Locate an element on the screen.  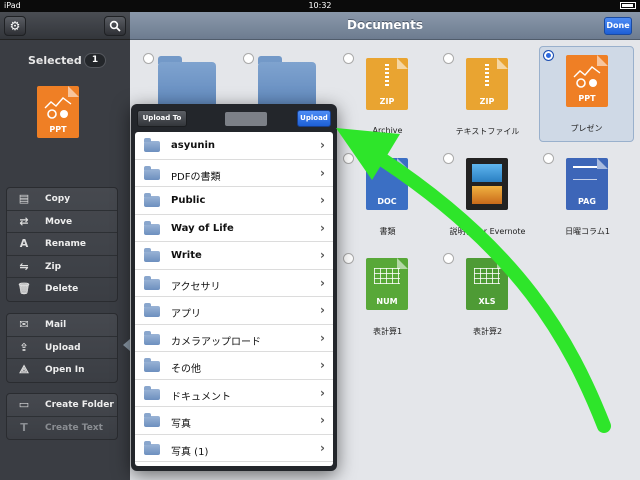
folder-row-public: Public › is located at coordinates (234, 201).